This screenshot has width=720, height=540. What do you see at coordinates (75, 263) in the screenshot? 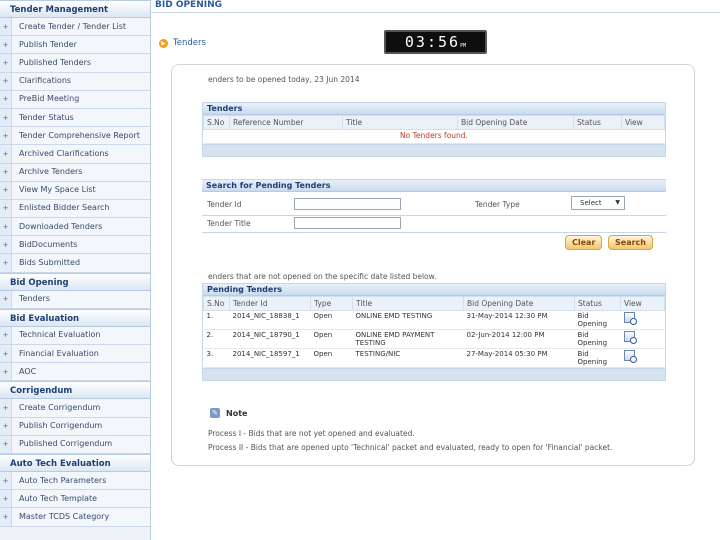
I see `menu-bids-submitted: + Bids Submitted` at bounding box center [75, 263].